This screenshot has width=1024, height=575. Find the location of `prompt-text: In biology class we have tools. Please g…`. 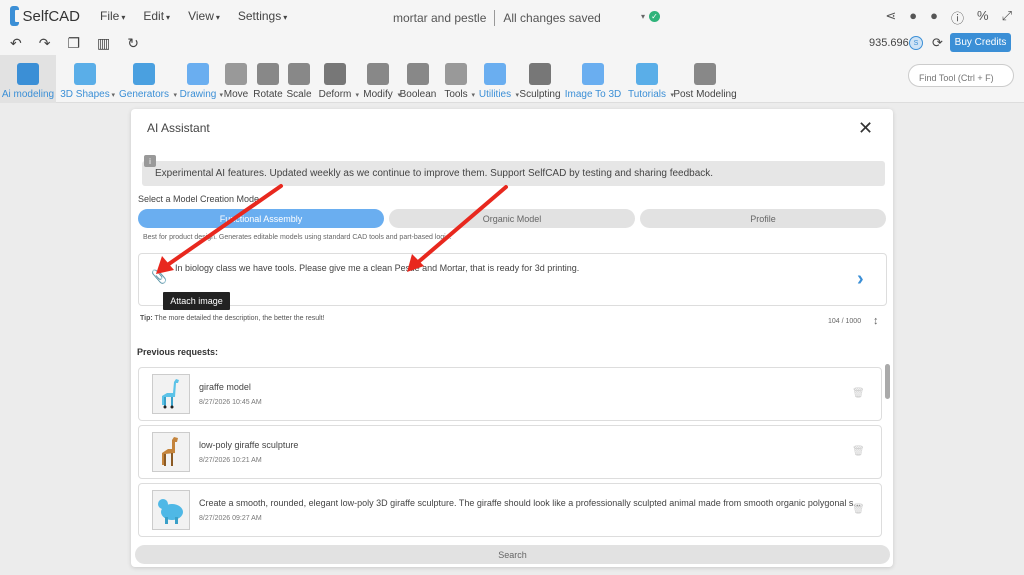

prompt-text: In biology class we have tools. Please g… is located at coordinates (377, 268).